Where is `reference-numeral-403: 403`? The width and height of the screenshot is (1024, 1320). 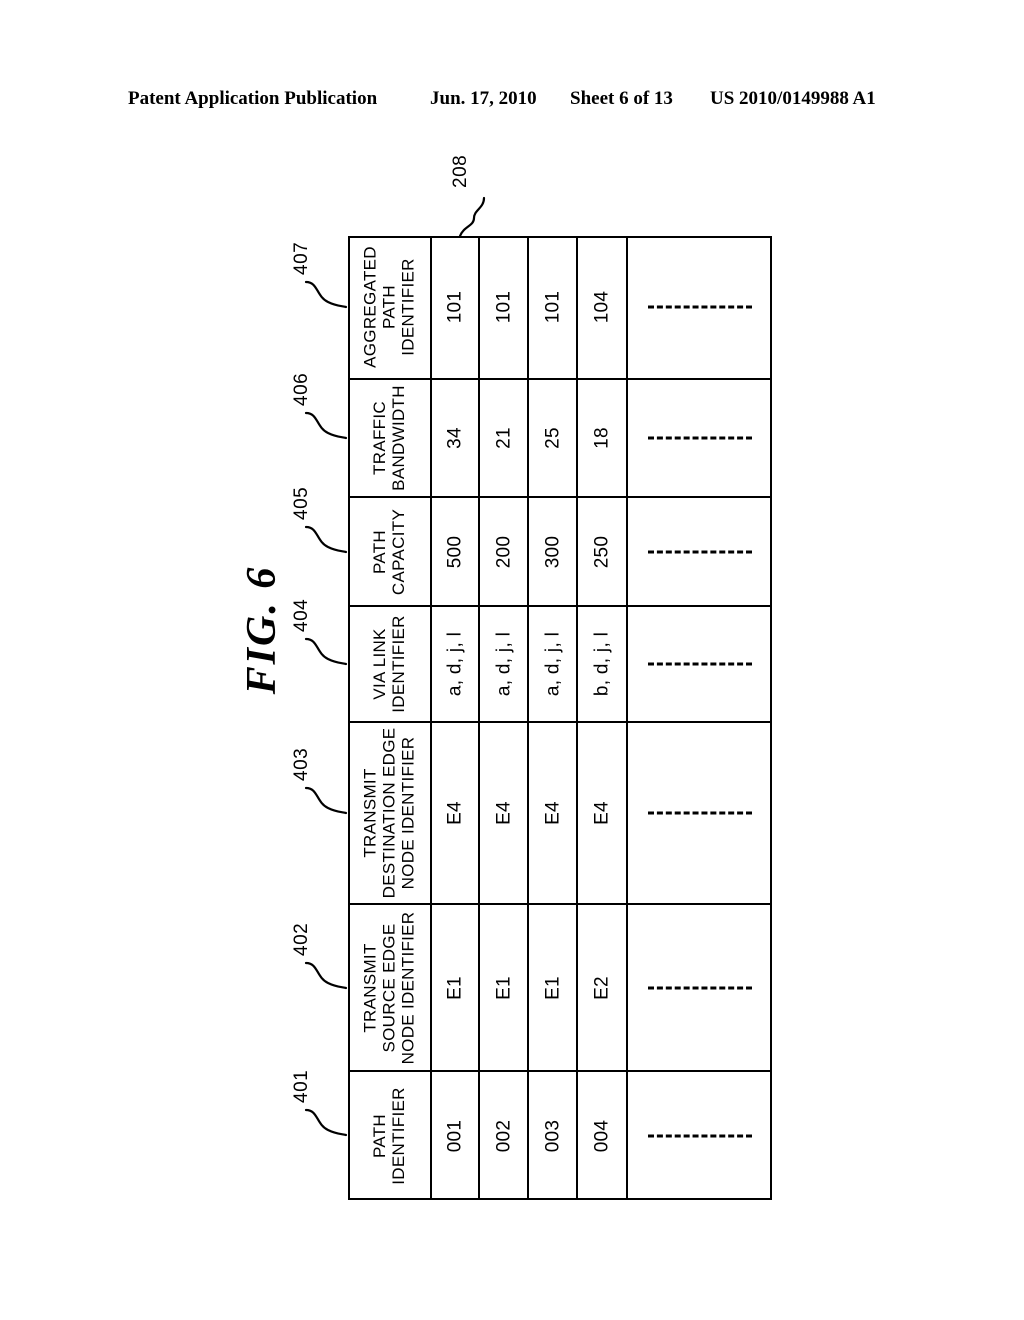
reference-numeral-403: 403 is located at coordinates (301, 764).